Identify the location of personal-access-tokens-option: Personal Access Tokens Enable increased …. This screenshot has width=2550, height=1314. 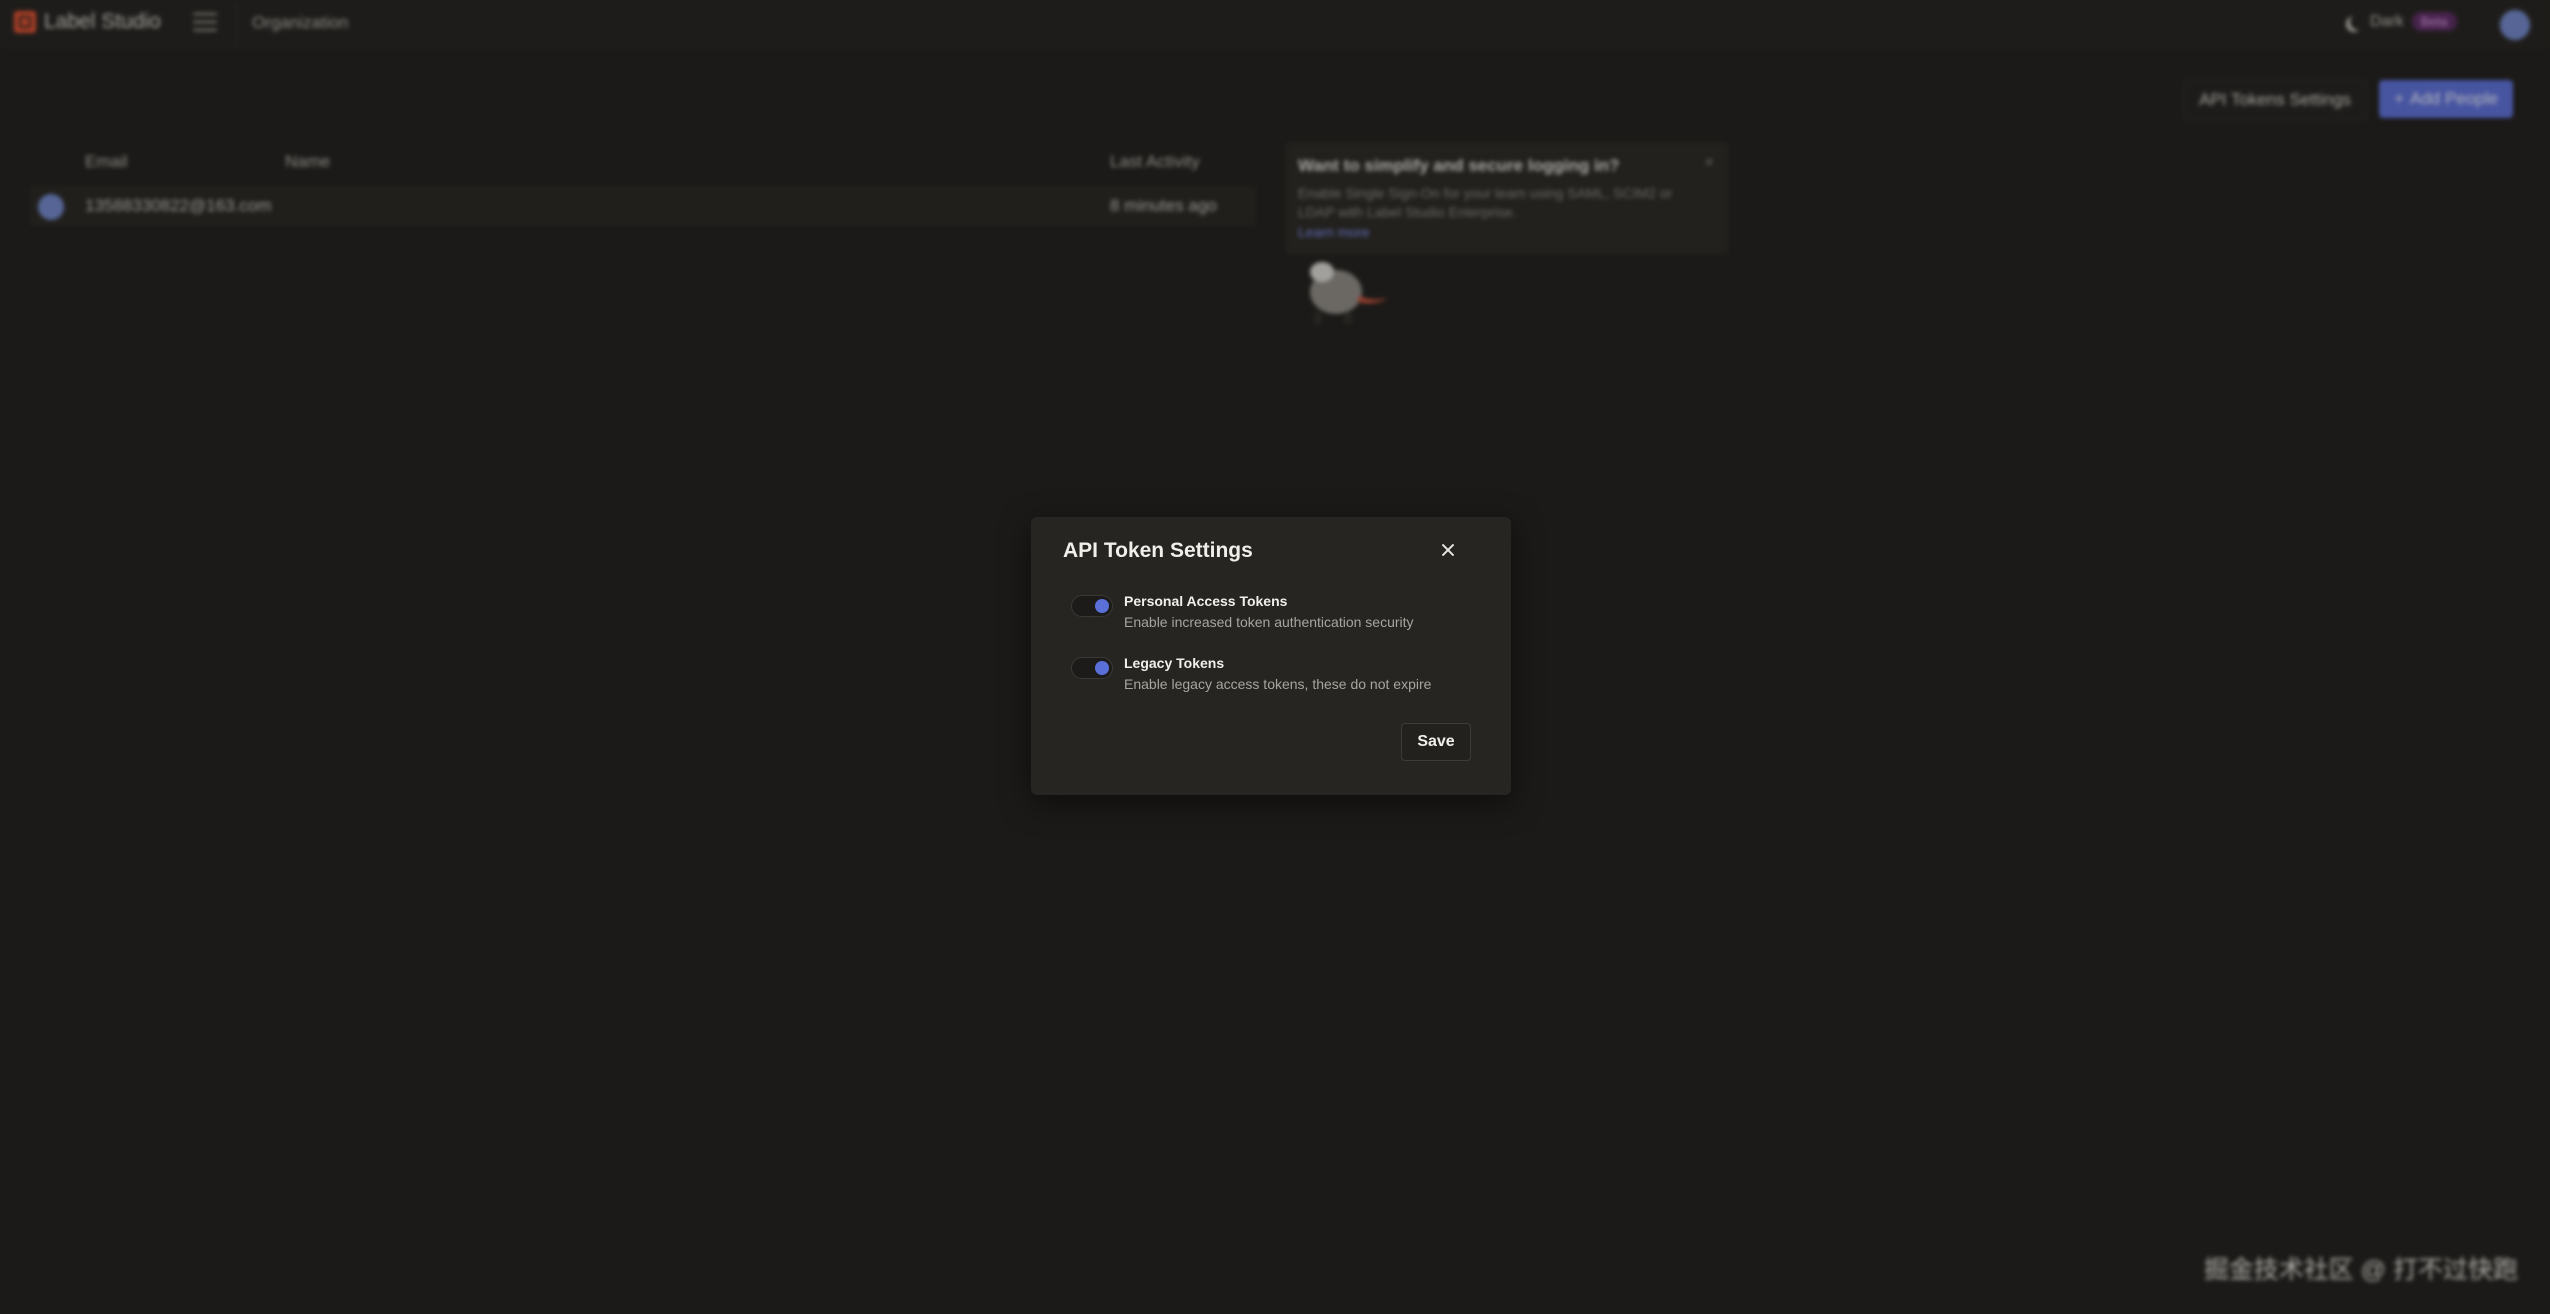
(1281, 612).